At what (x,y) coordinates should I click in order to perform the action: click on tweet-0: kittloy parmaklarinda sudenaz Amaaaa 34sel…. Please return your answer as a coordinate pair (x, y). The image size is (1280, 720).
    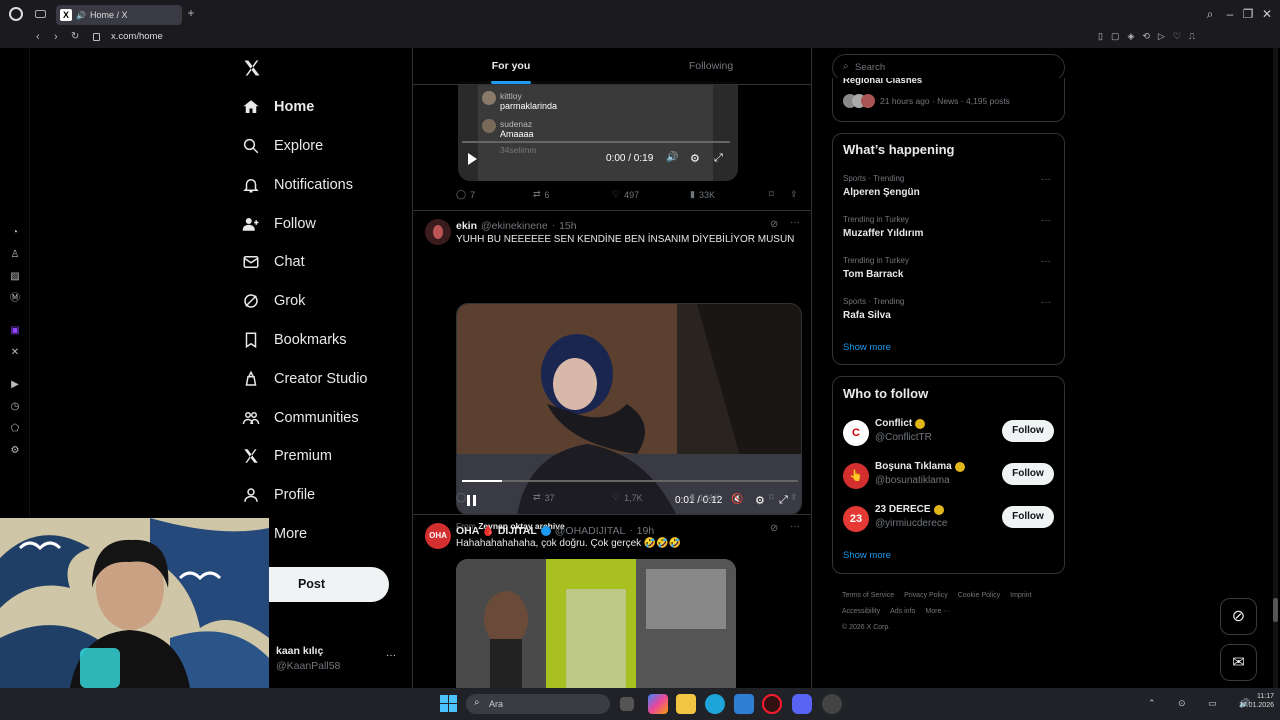
    Looking at the image, I should click on (612, 145).